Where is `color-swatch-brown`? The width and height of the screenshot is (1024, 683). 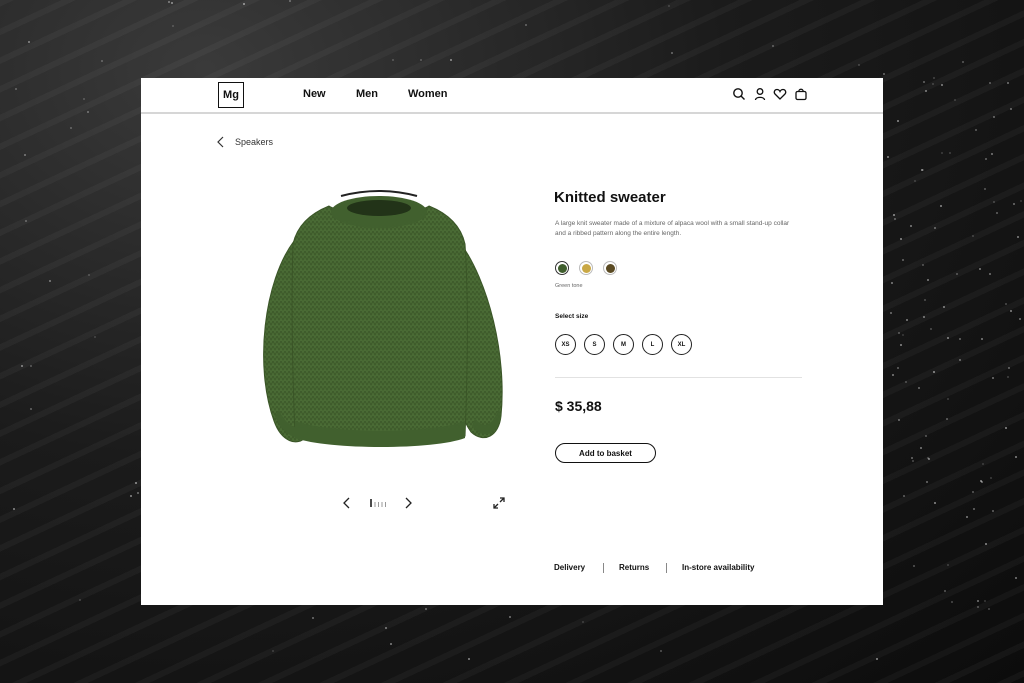
color-swatch-brown is located at coordinates (610, 268).